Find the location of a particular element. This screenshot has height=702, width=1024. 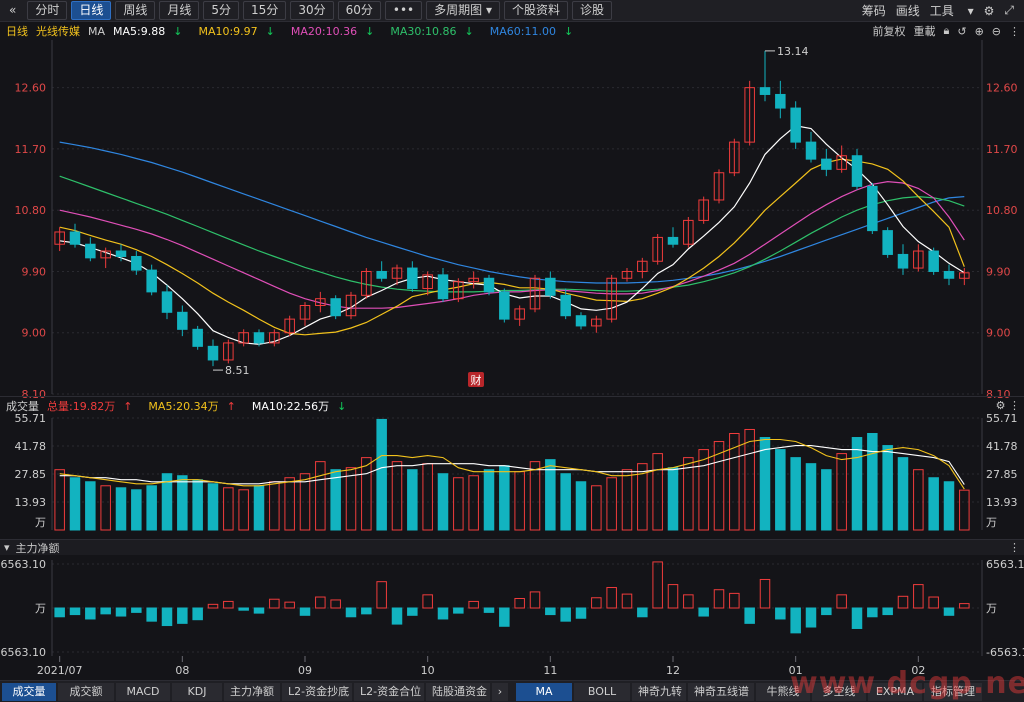

volume-title: 成交量 is located at coordinates (22, 406).